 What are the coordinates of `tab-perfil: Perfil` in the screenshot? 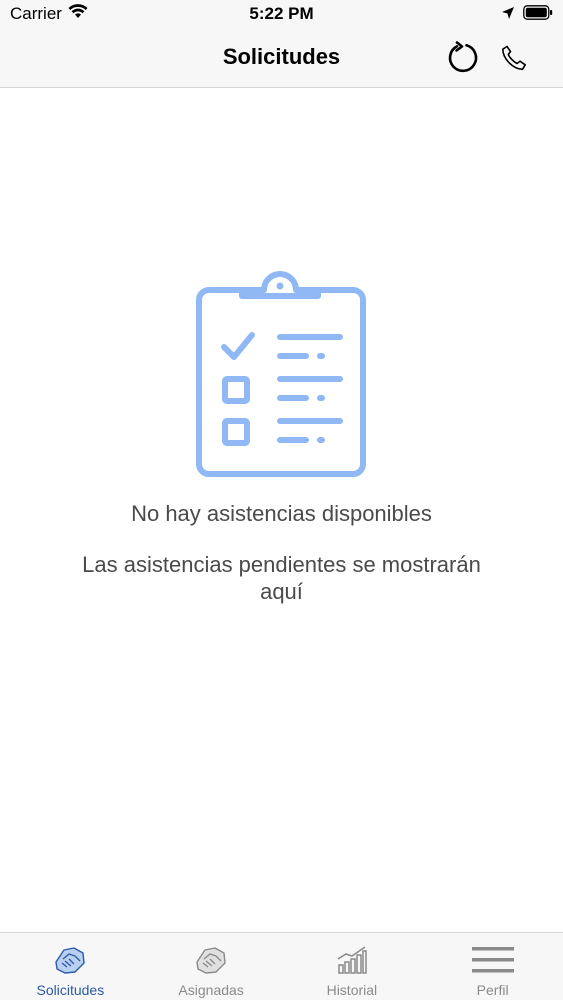 It's located at (492, 966).